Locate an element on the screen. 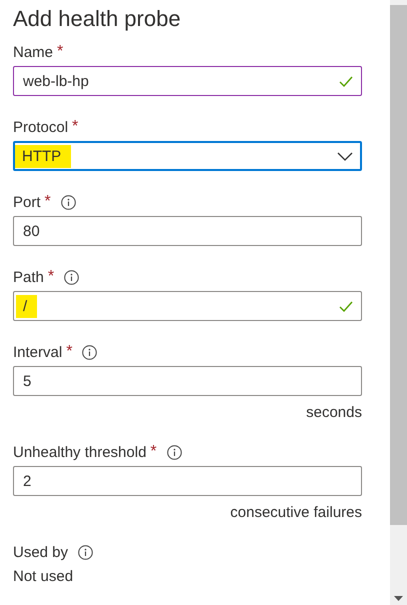 The height and width of the screenshot is (605, 407). text-field: 5 is located at coordinates (187, 381).